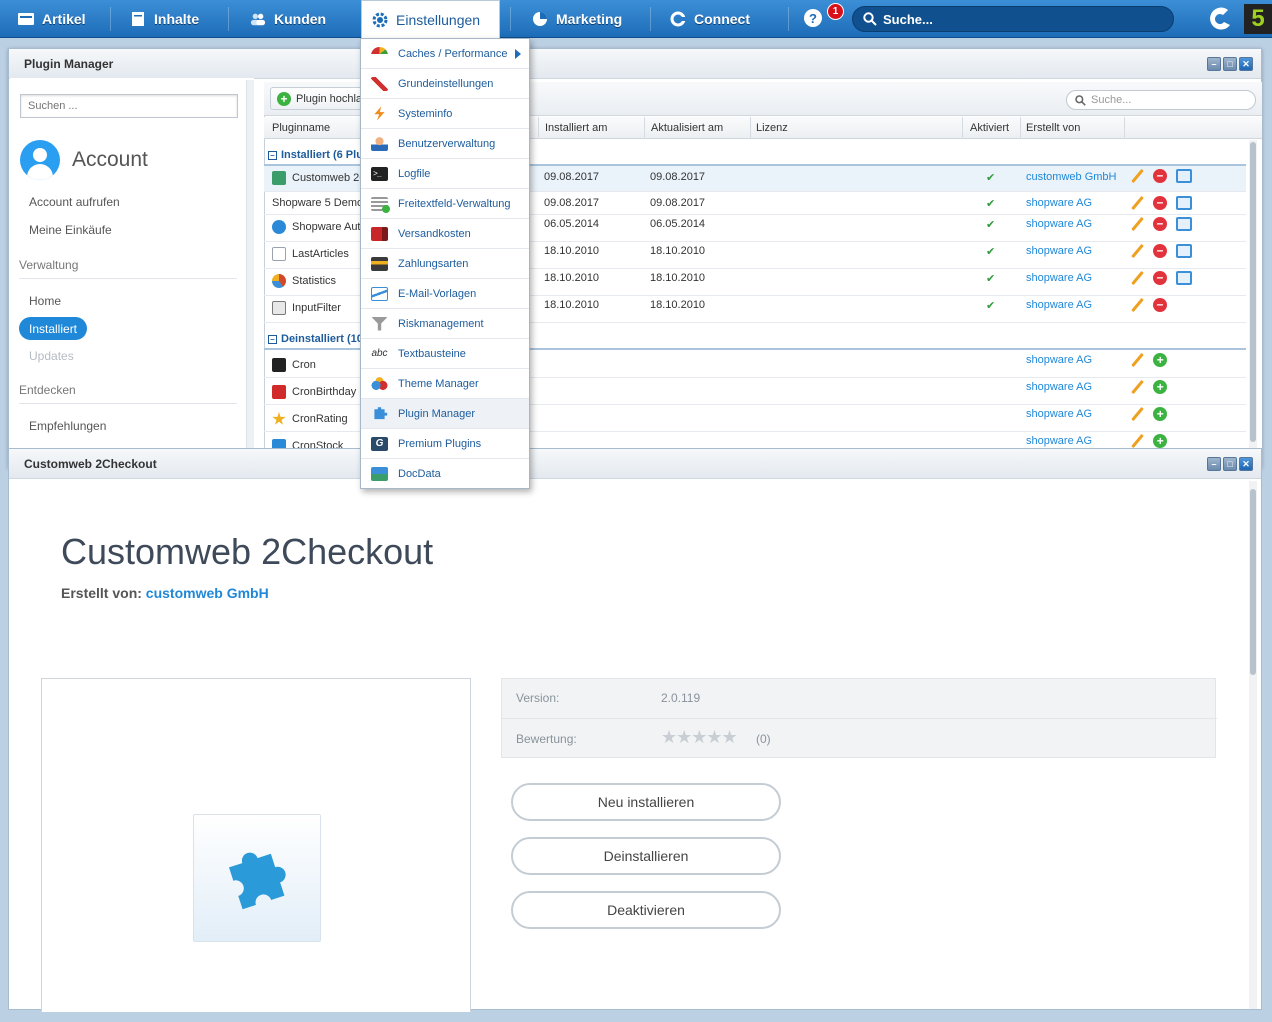 The image size is (1272, 1022). I want to click on account-header: Account, so click(84, 160).